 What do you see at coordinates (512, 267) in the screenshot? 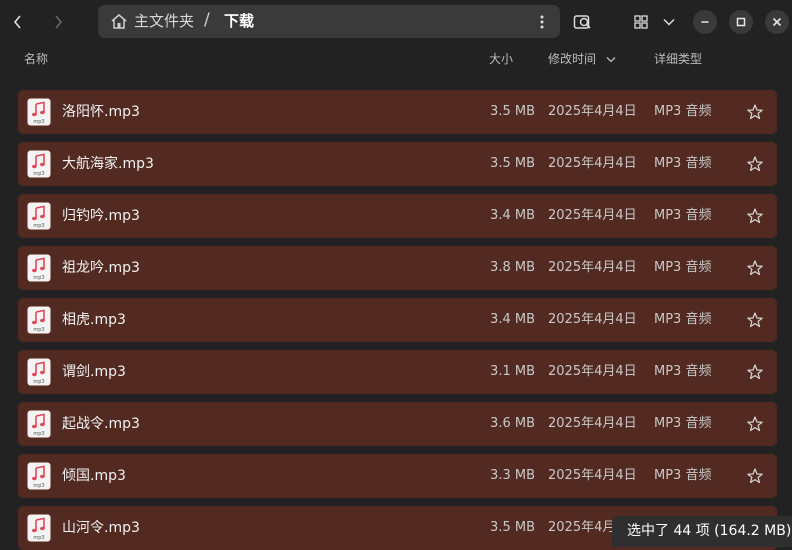
I see `file-size: 3.8 MB` at bounding box center [512, 267].